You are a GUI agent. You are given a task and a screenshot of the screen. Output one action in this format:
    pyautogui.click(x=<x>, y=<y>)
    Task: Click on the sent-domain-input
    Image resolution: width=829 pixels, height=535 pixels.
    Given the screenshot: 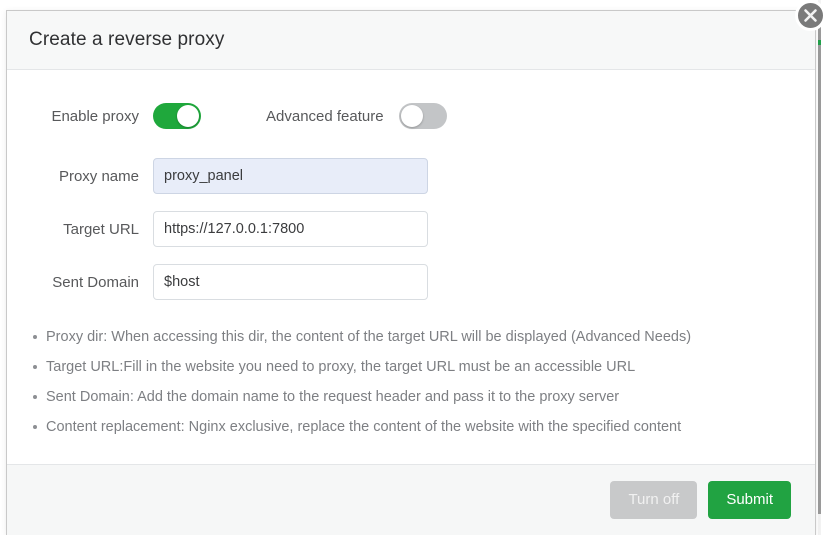 What is the action you would take?
    pyautogui.click(x=290, y=282)
    